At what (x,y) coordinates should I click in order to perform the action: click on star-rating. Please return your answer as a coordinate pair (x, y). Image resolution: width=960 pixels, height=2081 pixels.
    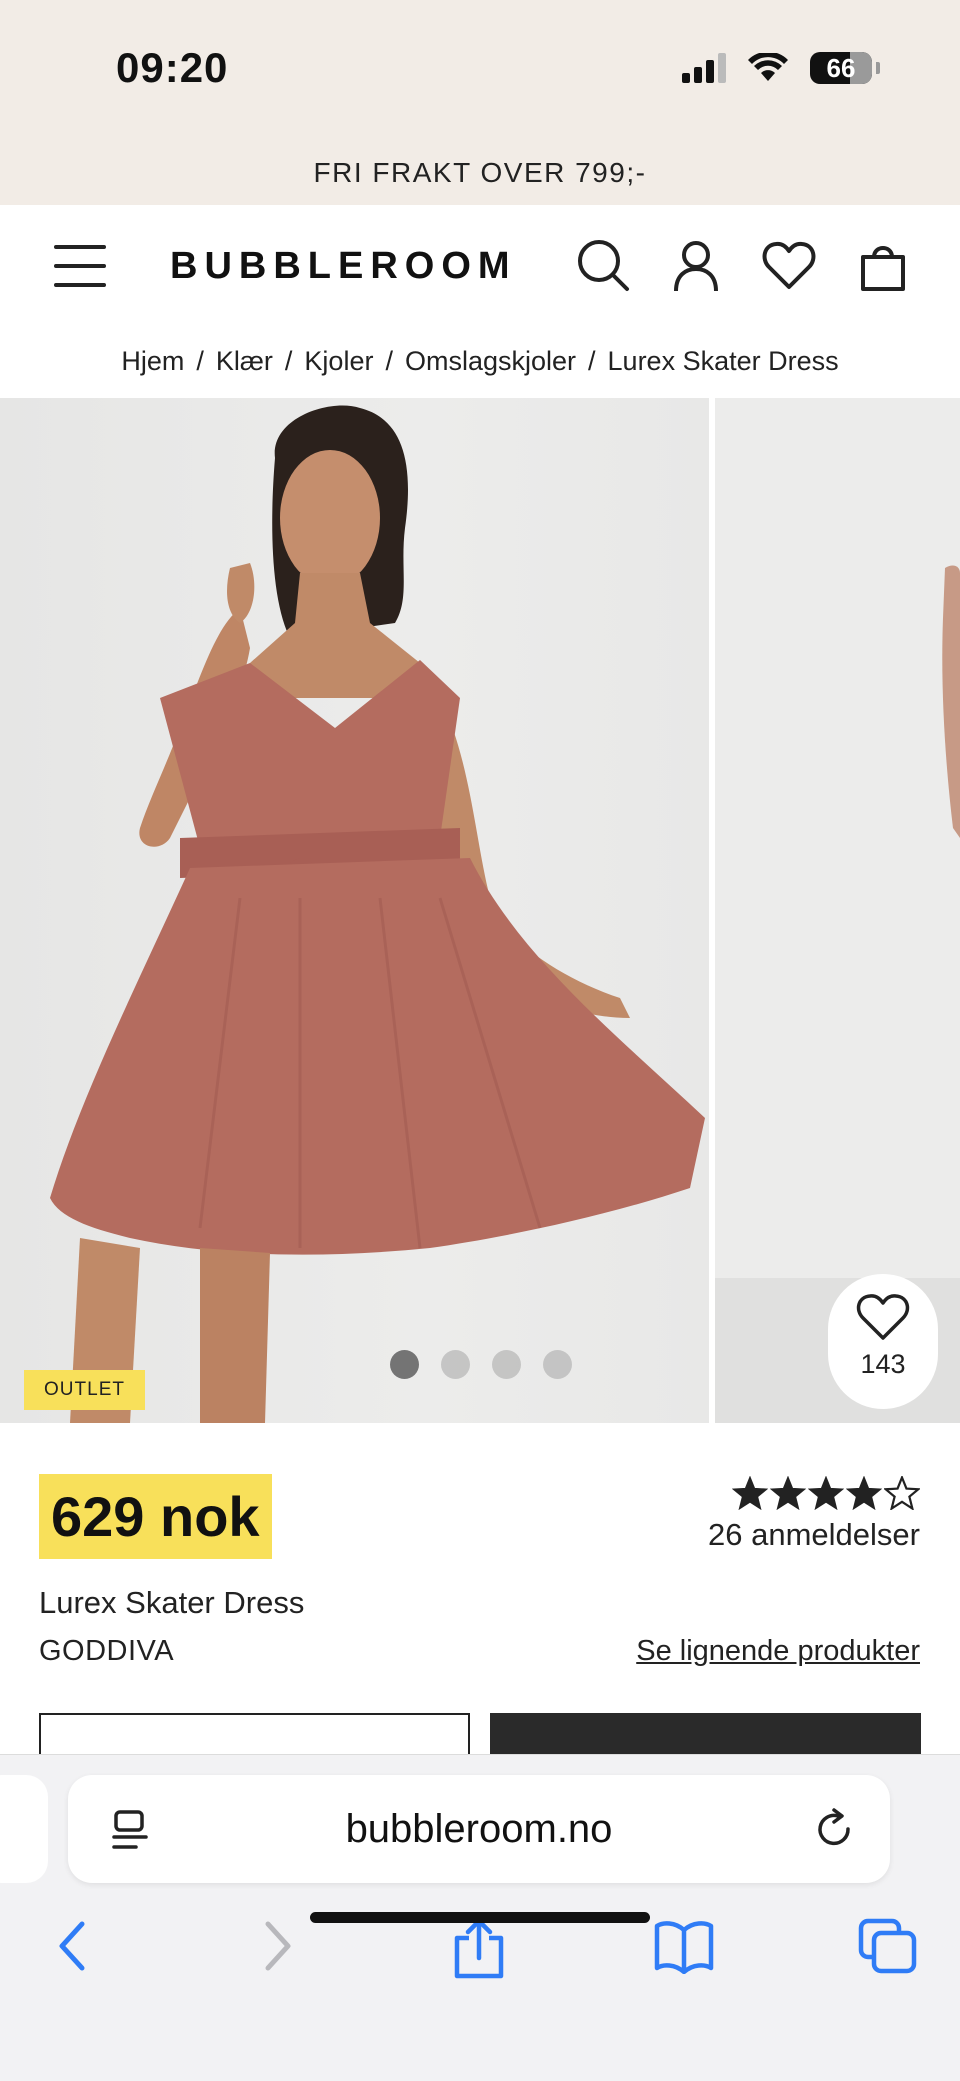
    Looking at the image, I should click on (826, 1493).